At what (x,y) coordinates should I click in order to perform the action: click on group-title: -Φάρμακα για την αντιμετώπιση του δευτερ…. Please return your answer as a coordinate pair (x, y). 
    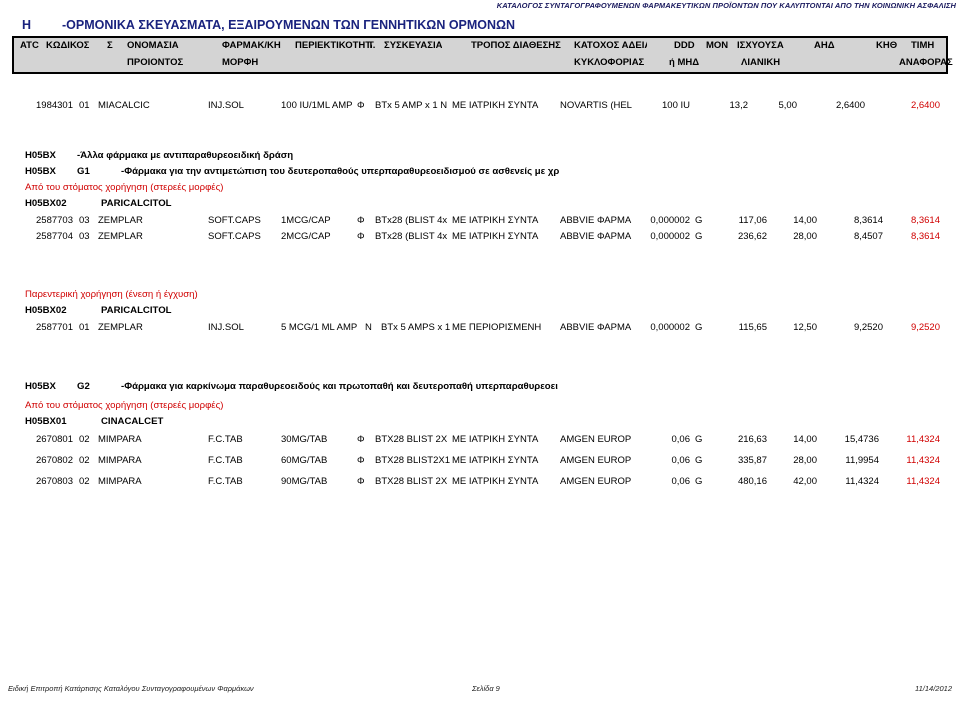
    Looking at the image, I should click on (340, 171).